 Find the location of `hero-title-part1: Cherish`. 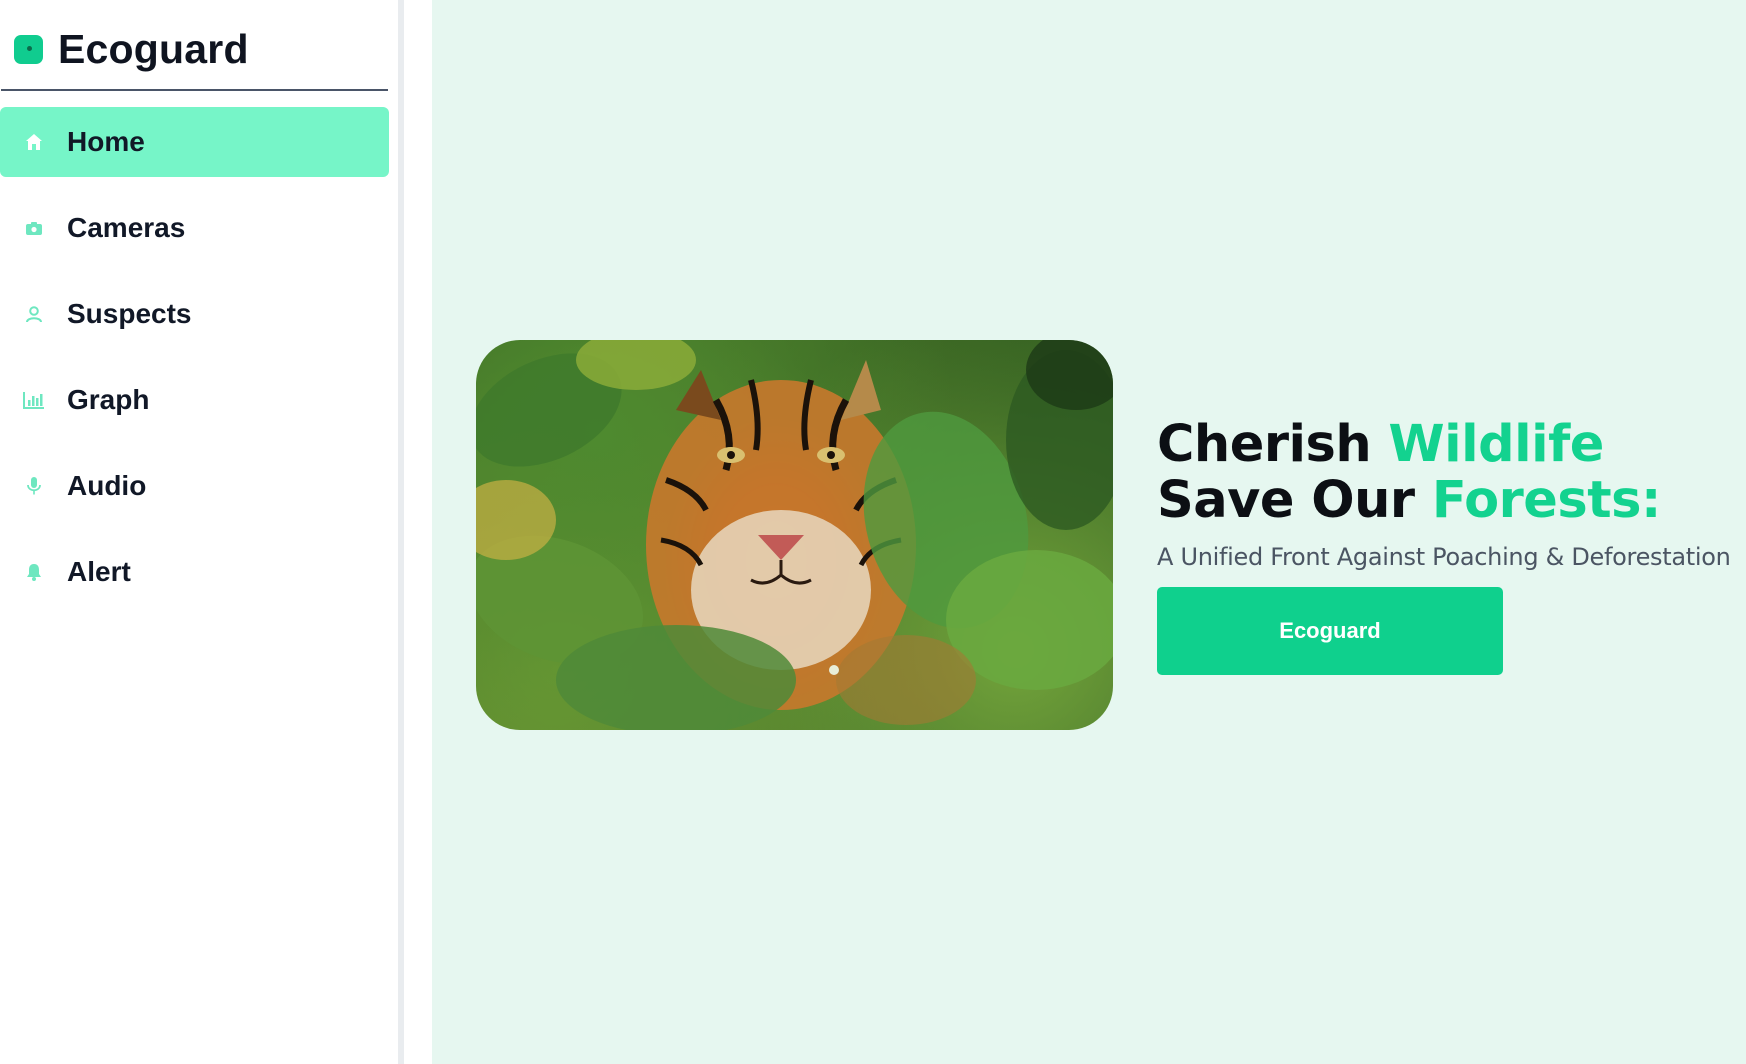

hero-title-part1: Cherish is located at coordinates (1273, 445).